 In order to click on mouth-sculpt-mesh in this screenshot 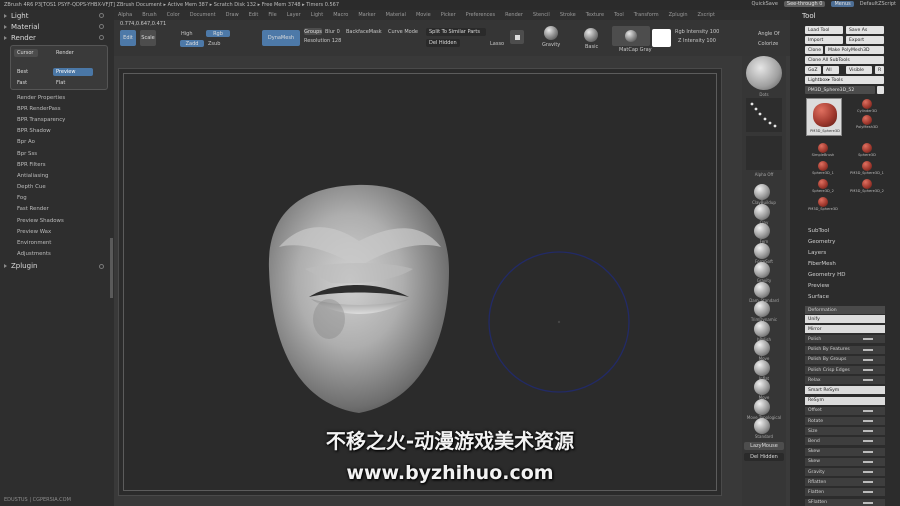, I will do `click(358, 298)`.